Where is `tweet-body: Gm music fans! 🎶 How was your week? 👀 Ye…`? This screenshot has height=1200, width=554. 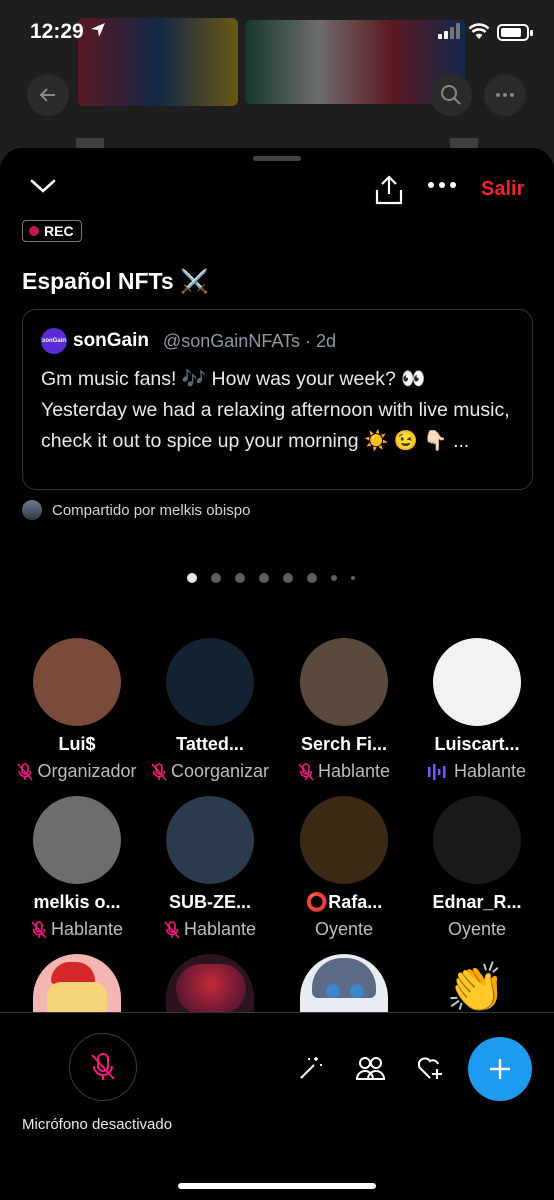 tweet-body: Gm music fans! 🎶 How was your week? 👀 Ye… is located at coordinates (275, 410).